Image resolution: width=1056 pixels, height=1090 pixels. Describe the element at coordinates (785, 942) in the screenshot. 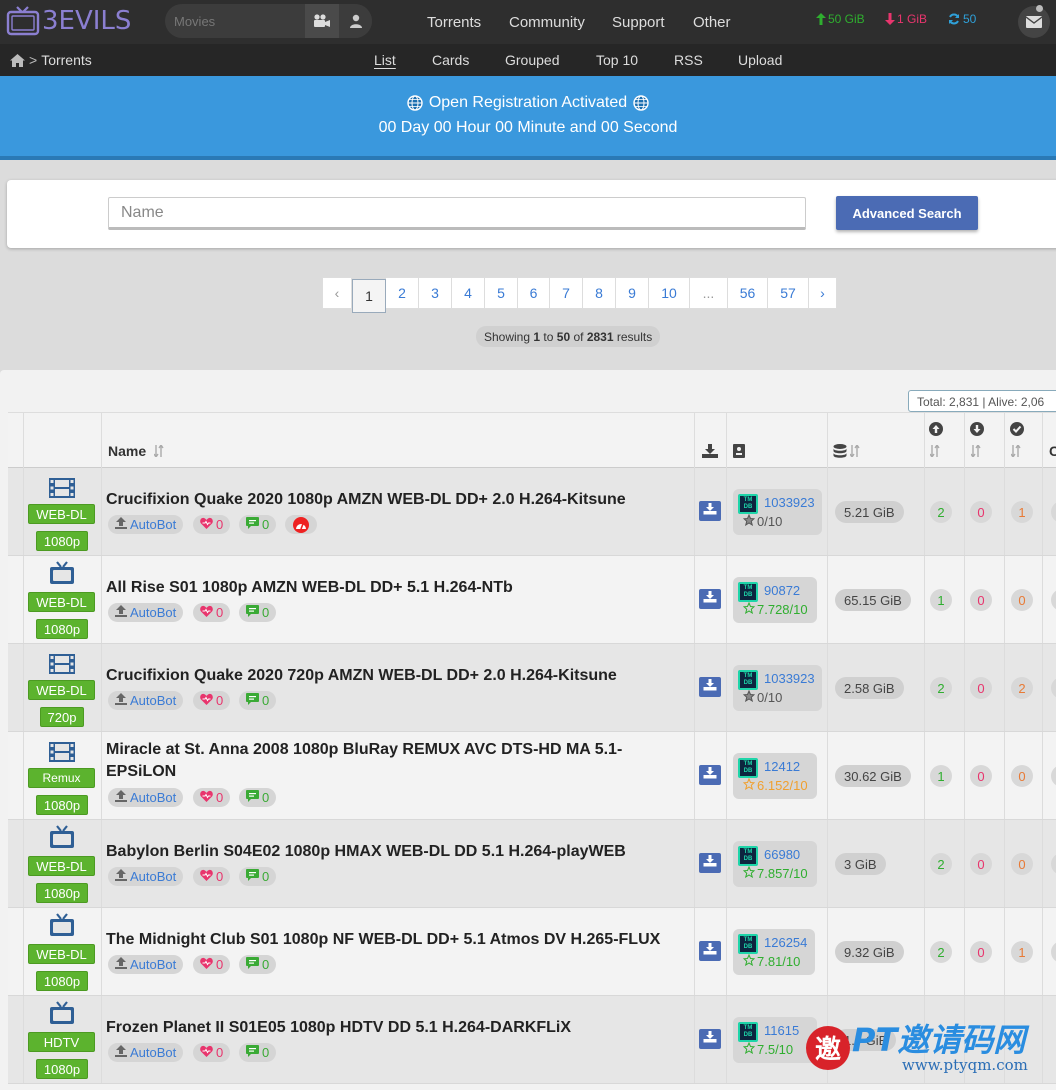

I see `tmdb-id-link: 126254` at that location.